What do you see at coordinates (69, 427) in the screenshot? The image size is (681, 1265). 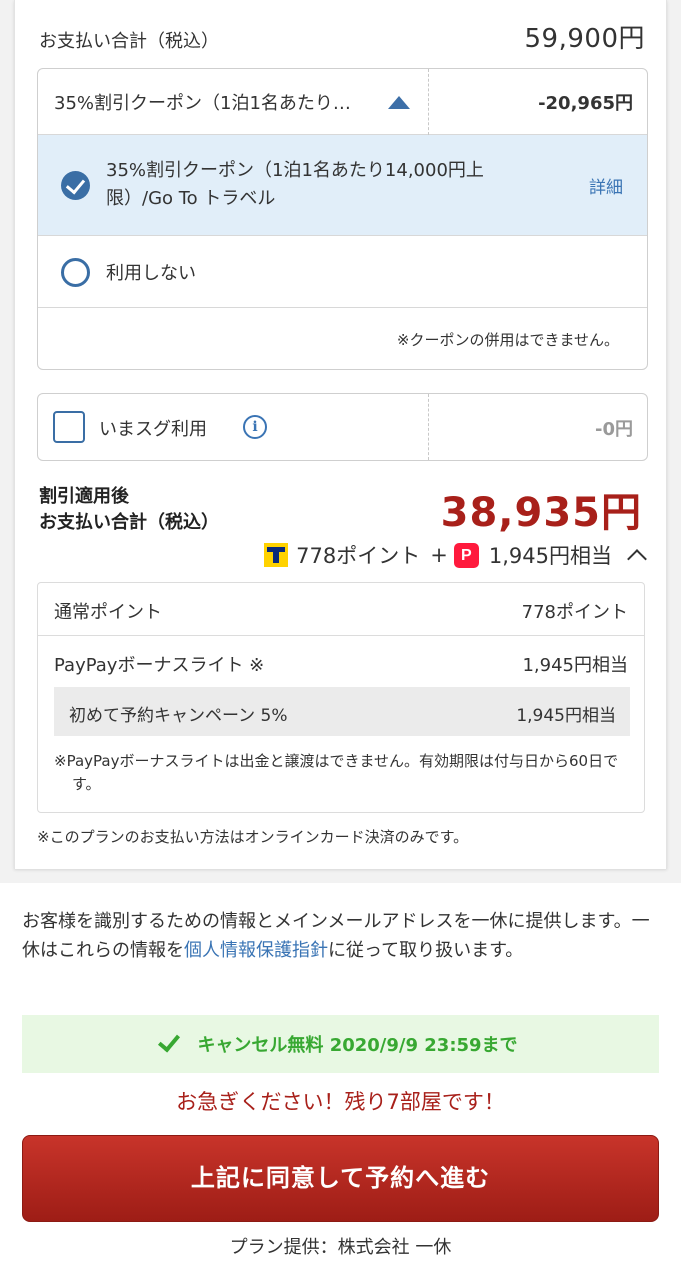 I see `points-use-checkbox` at bounding box center [69, 427].